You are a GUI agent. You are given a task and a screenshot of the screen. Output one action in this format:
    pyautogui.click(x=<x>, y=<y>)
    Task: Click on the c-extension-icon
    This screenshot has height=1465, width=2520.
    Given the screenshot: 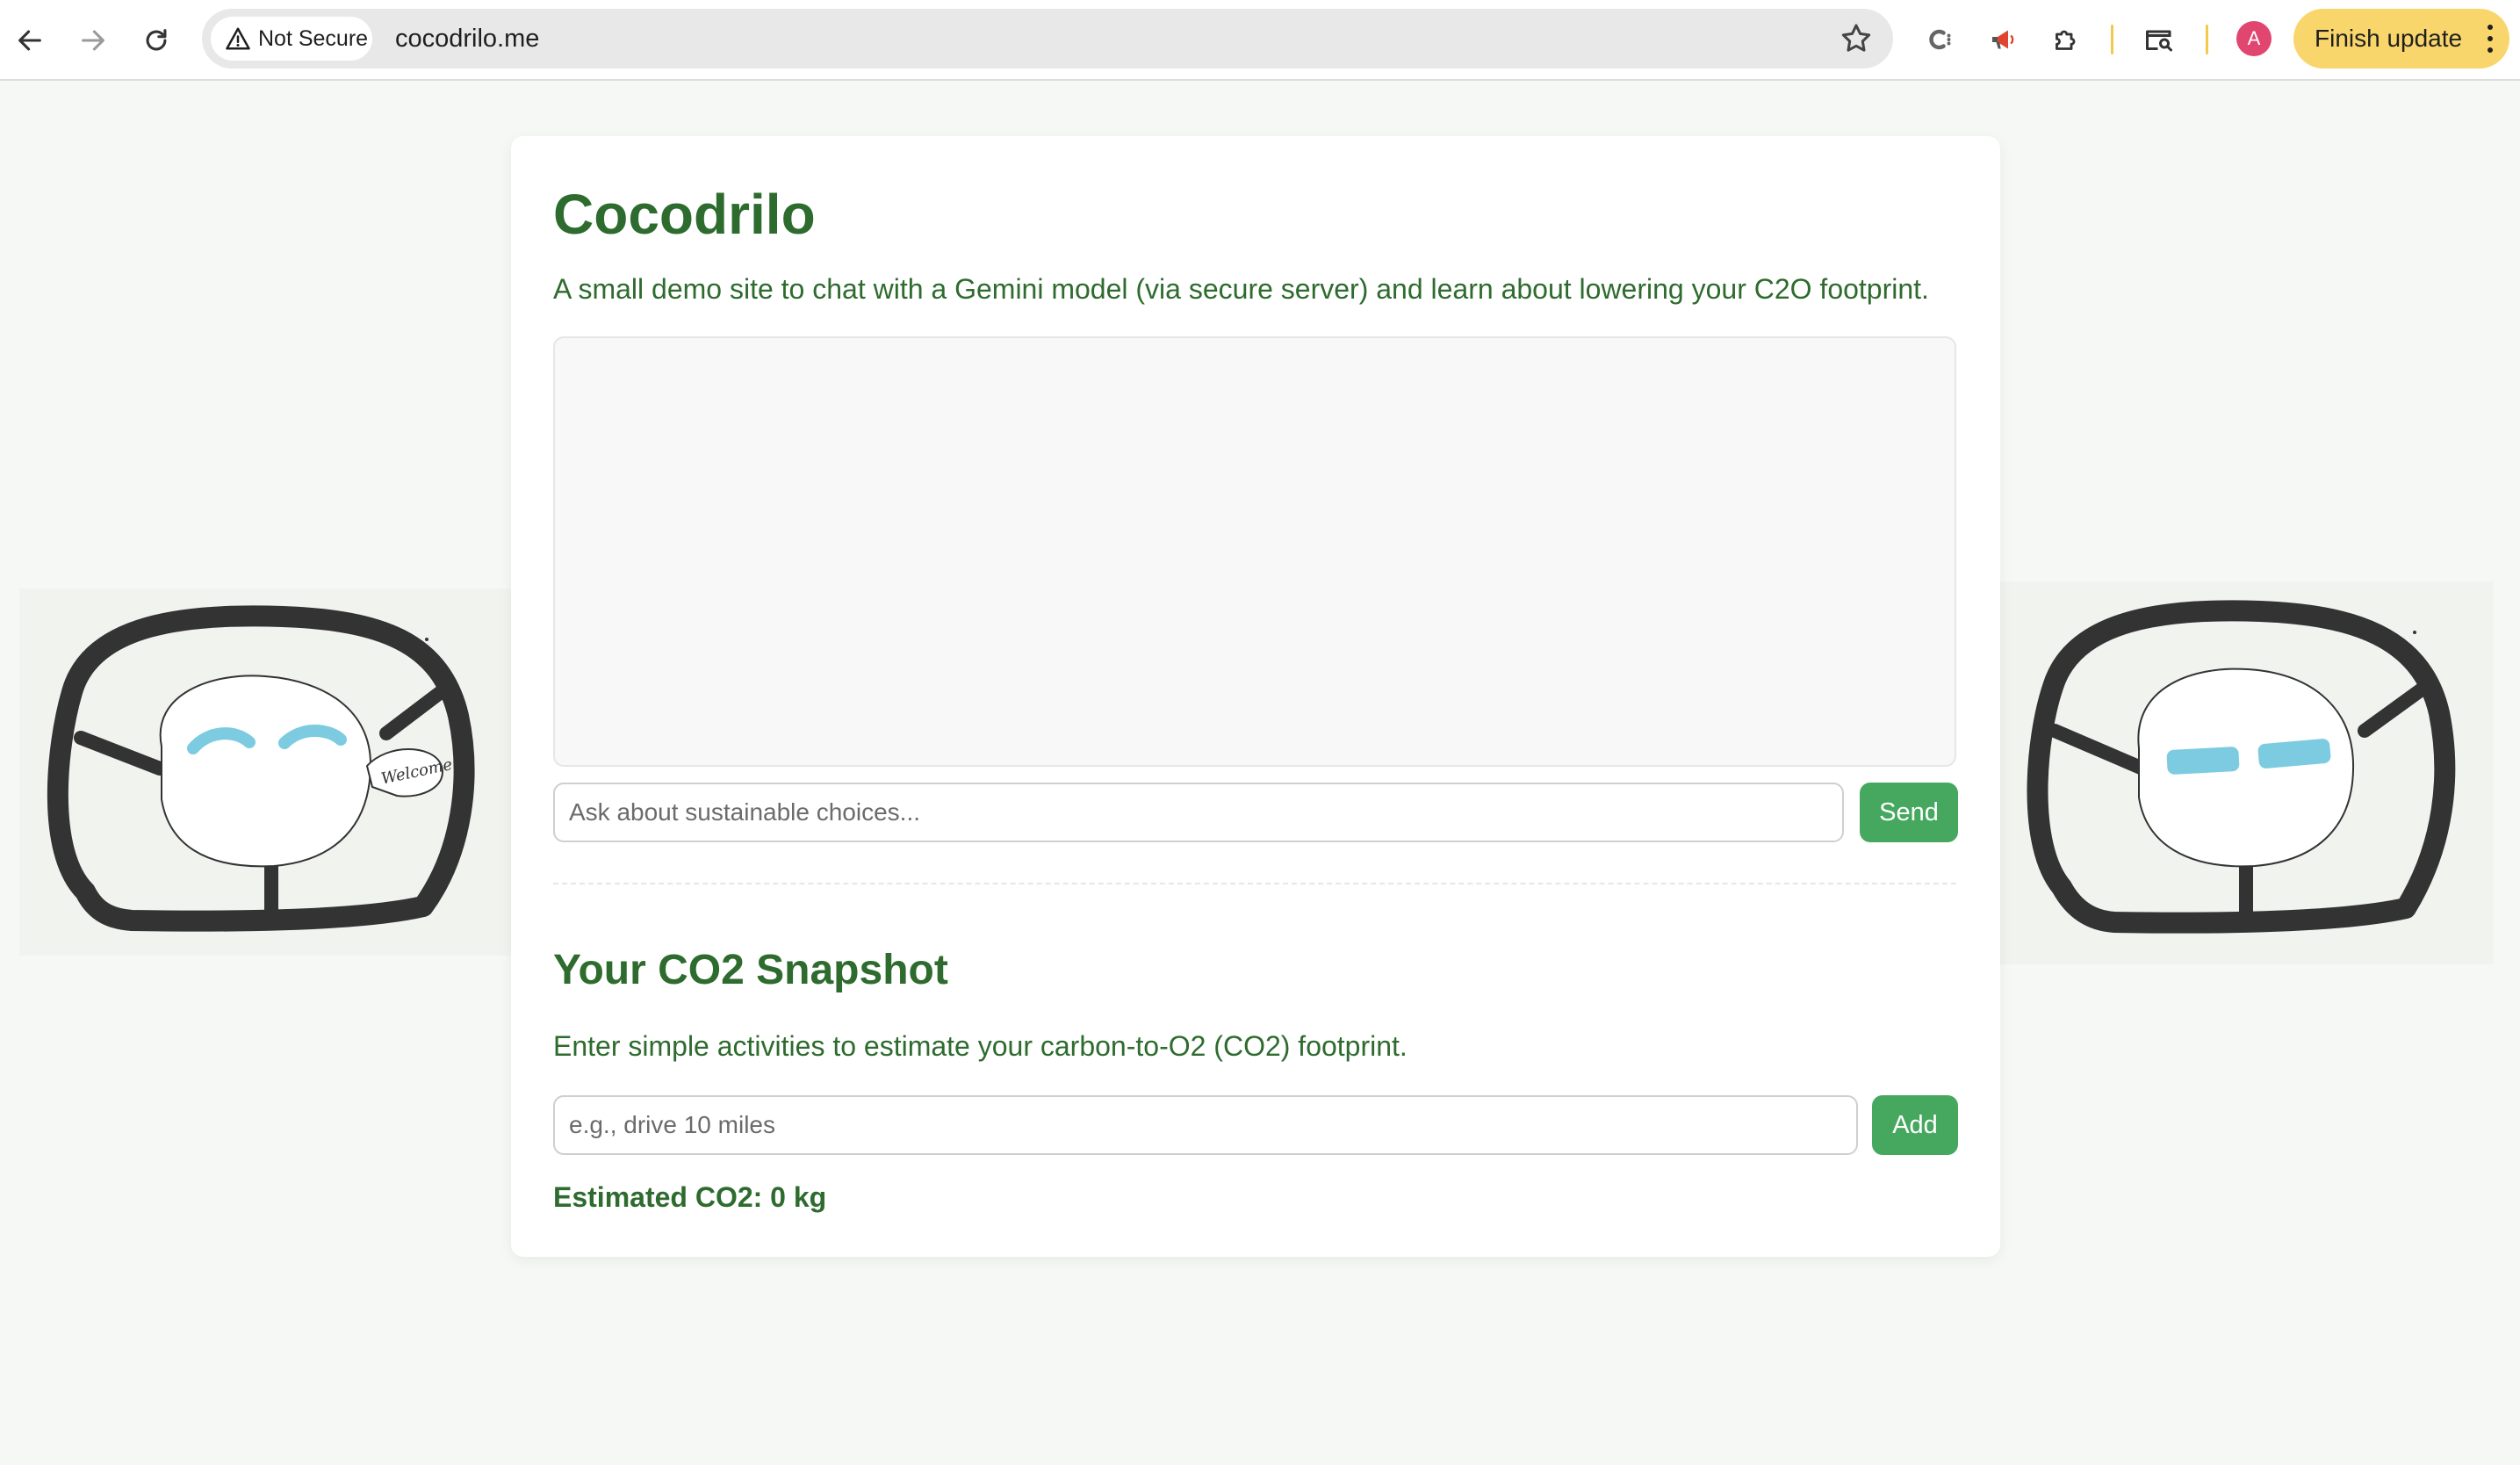 What is the action you would take?
    pyautogui.click(x=1940, y=39)
    